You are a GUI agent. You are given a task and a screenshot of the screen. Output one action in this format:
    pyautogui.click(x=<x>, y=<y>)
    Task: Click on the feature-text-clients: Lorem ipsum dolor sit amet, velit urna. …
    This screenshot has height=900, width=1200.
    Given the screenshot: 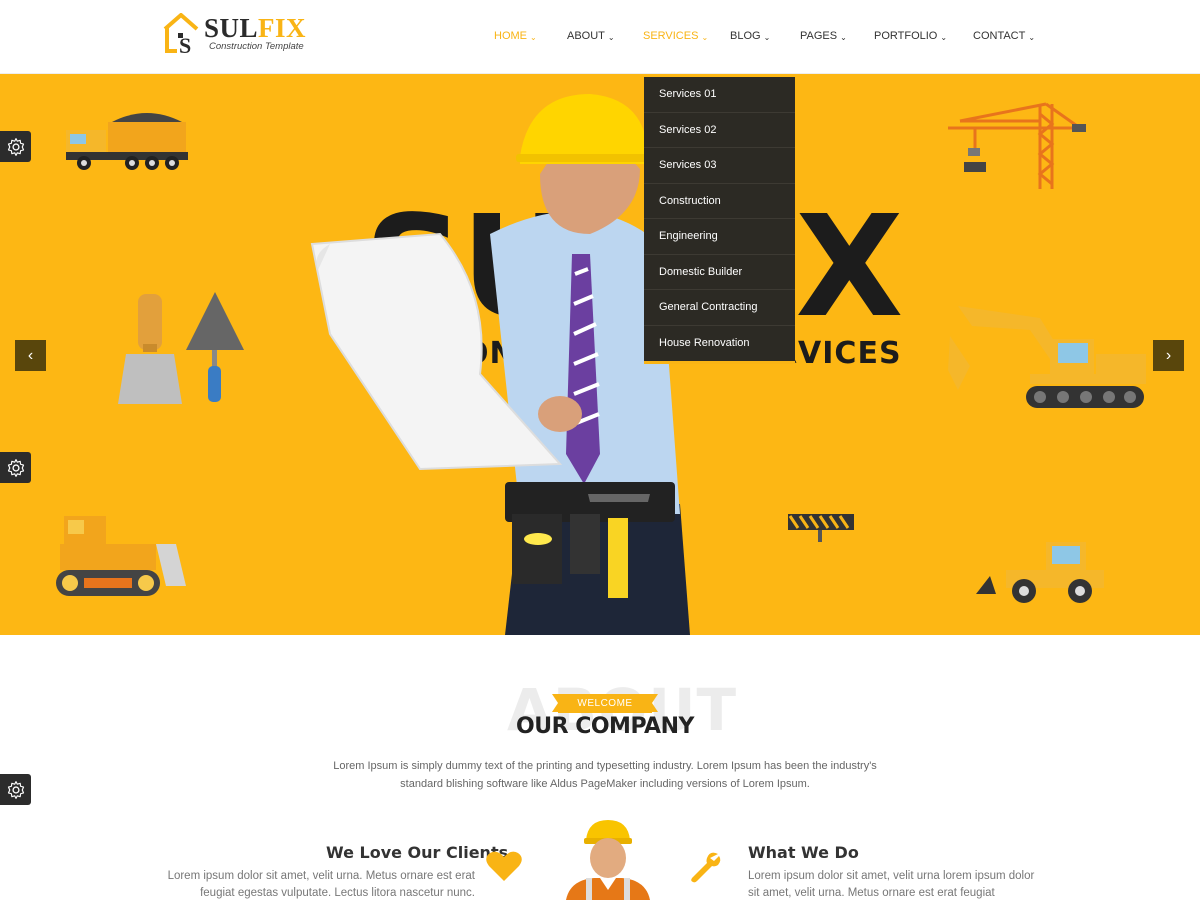 What is the action you would take?
    pyautogui.click(x=321, y=884)
    